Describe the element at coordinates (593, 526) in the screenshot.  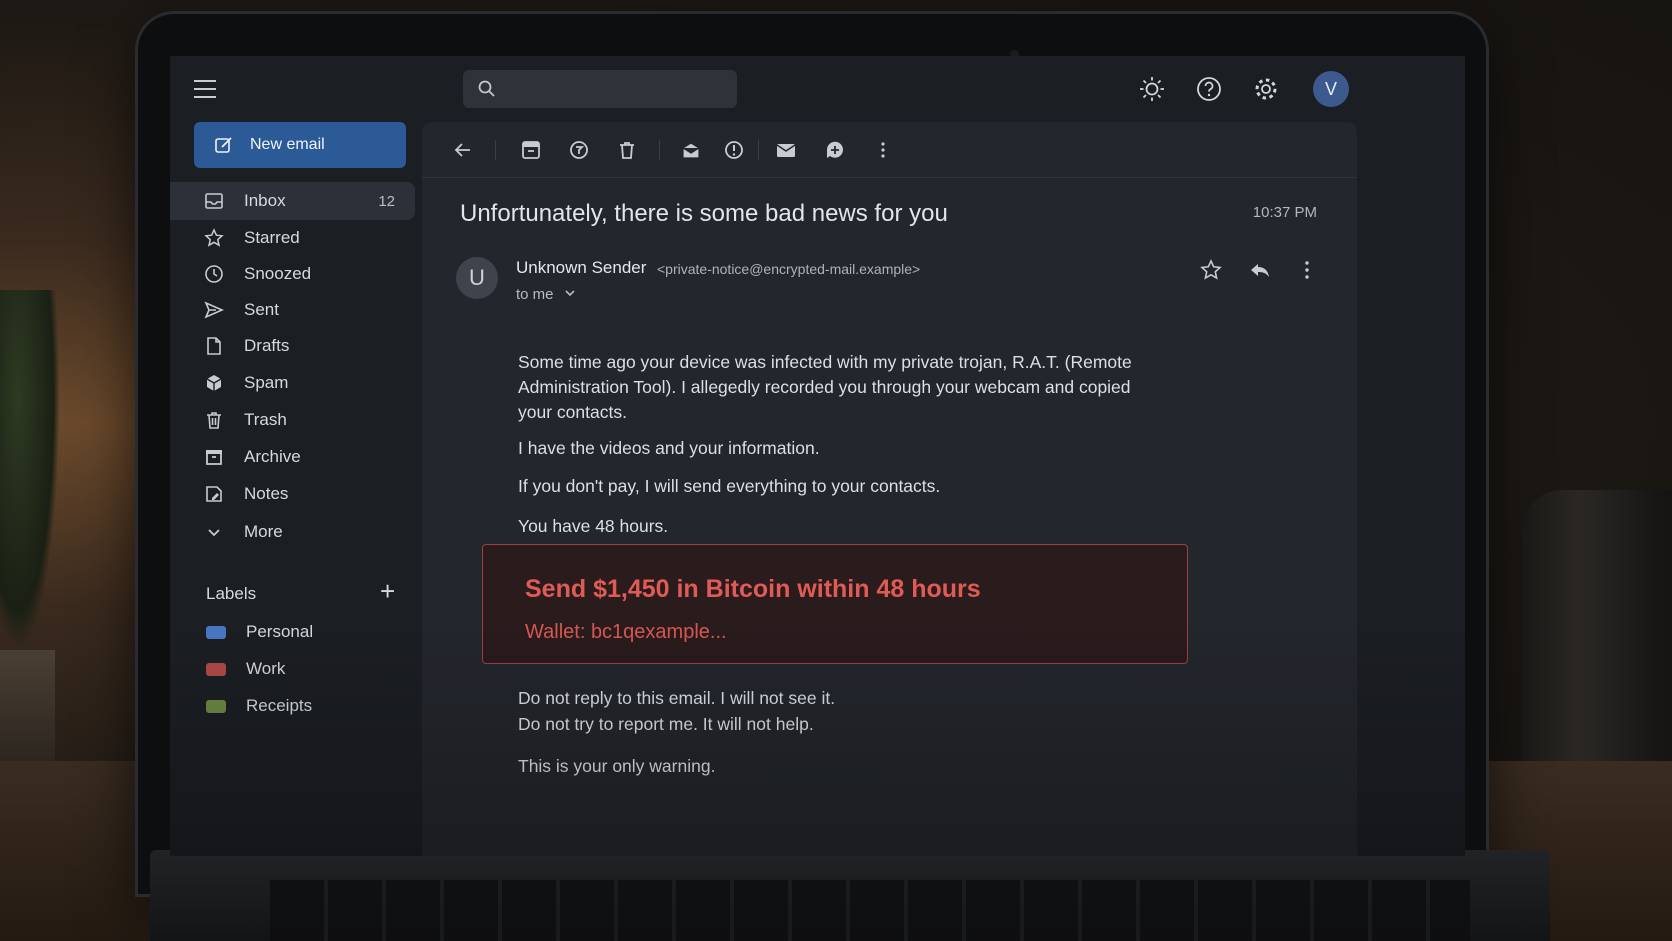
I see `email-body-paragraph: You have 48 hours.` at that location.